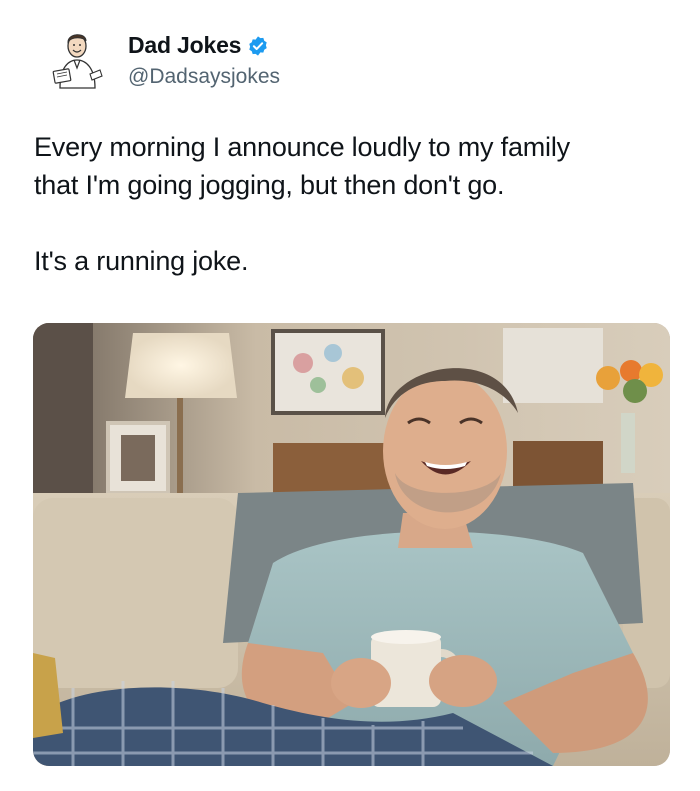 Image resolution: width=700 pixels, height=791 pixels. I want to click on tweet-punchline: It's a running joke., so click(141, 261).